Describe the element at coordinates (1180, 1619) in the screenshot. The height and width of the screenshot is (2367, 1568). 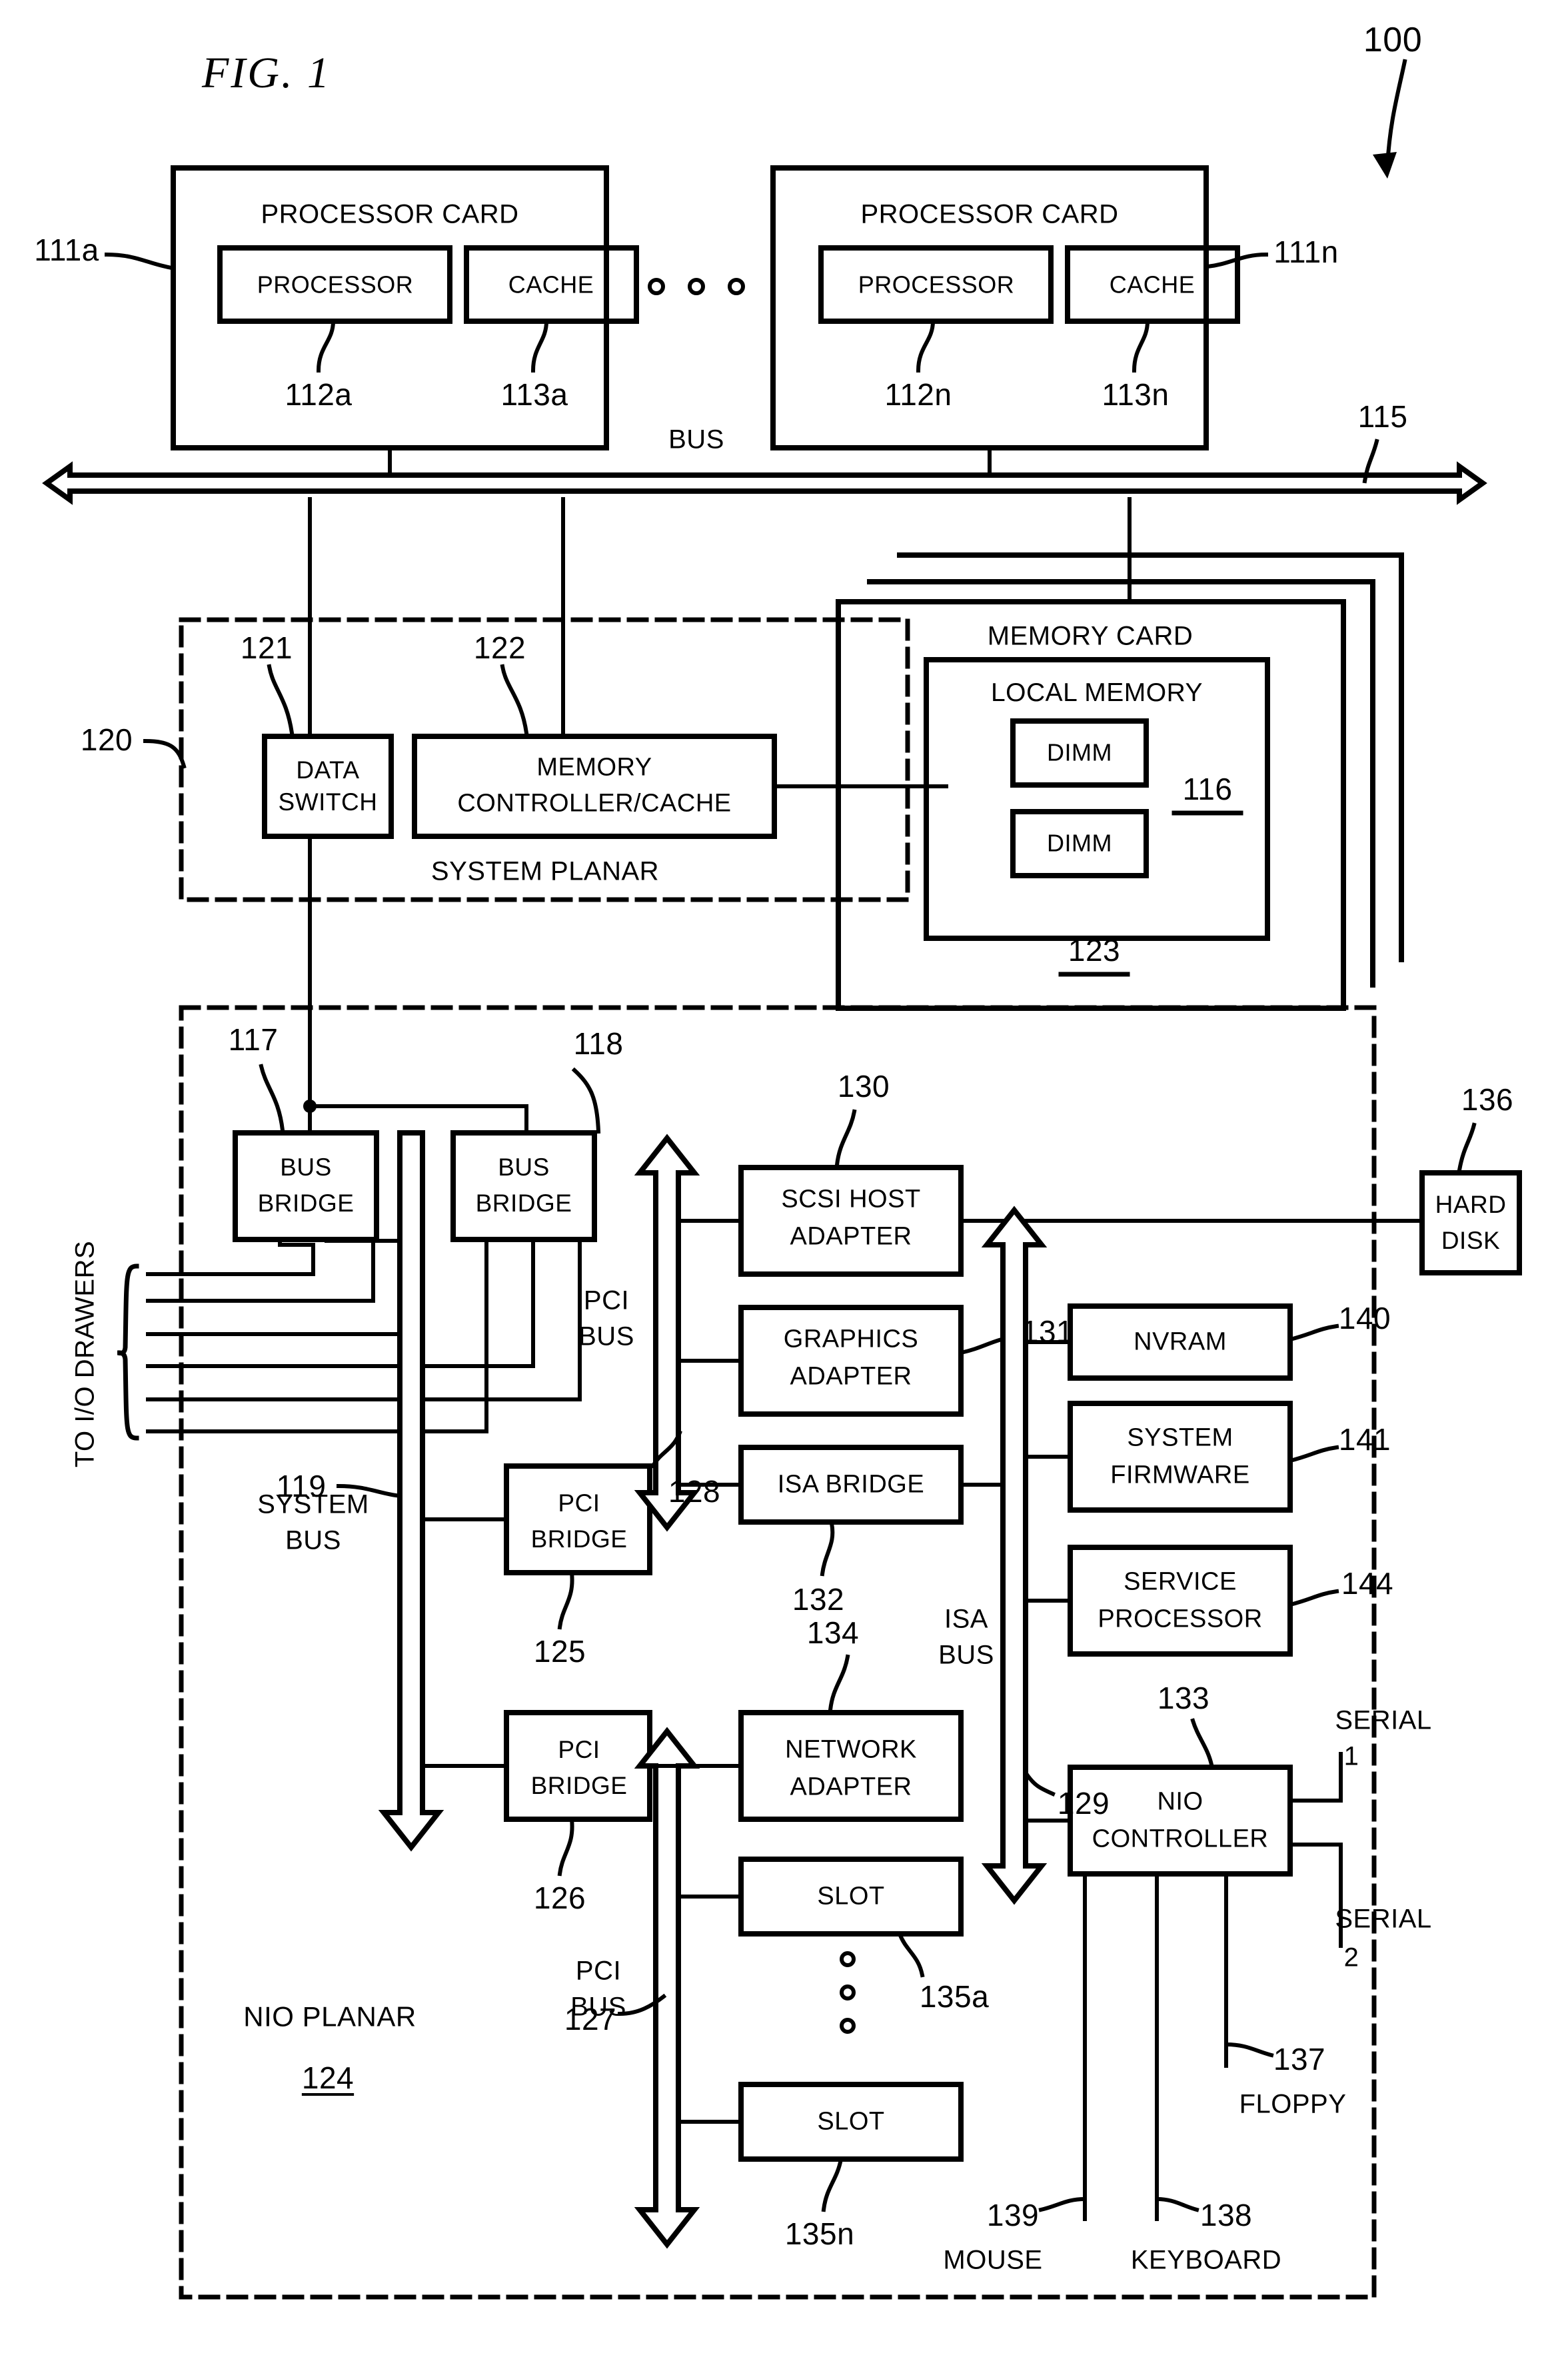
I see `service-processor-line2: PROCESSOR` at that location.